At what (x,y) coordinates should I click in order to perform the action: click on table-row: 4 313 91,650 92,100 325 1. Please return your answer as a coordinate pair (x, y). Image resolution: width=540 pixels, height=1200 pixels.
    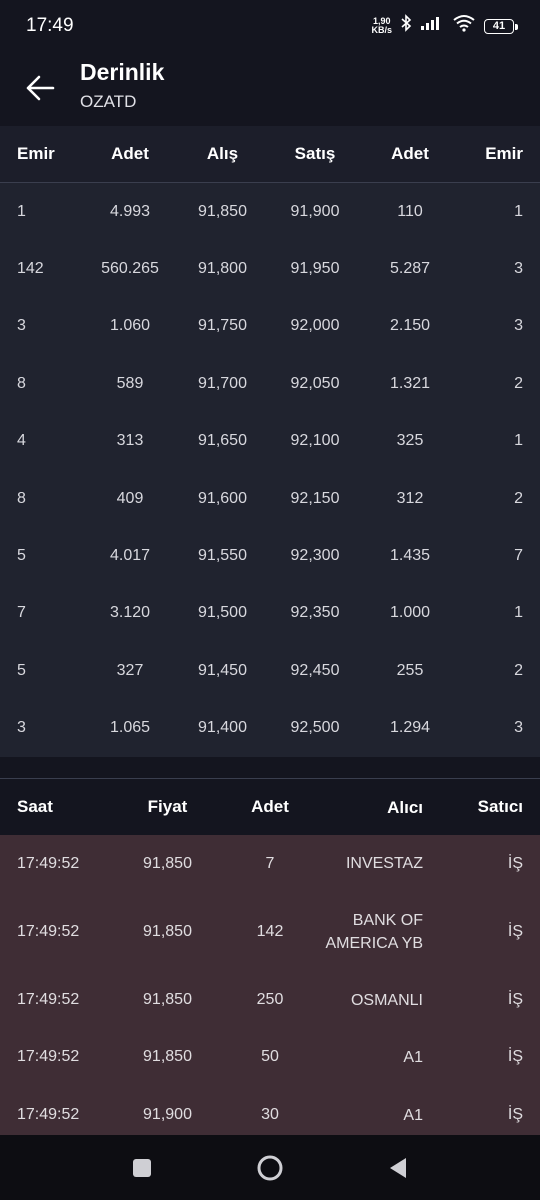
    Looking at the image, I should click on (270, 441).